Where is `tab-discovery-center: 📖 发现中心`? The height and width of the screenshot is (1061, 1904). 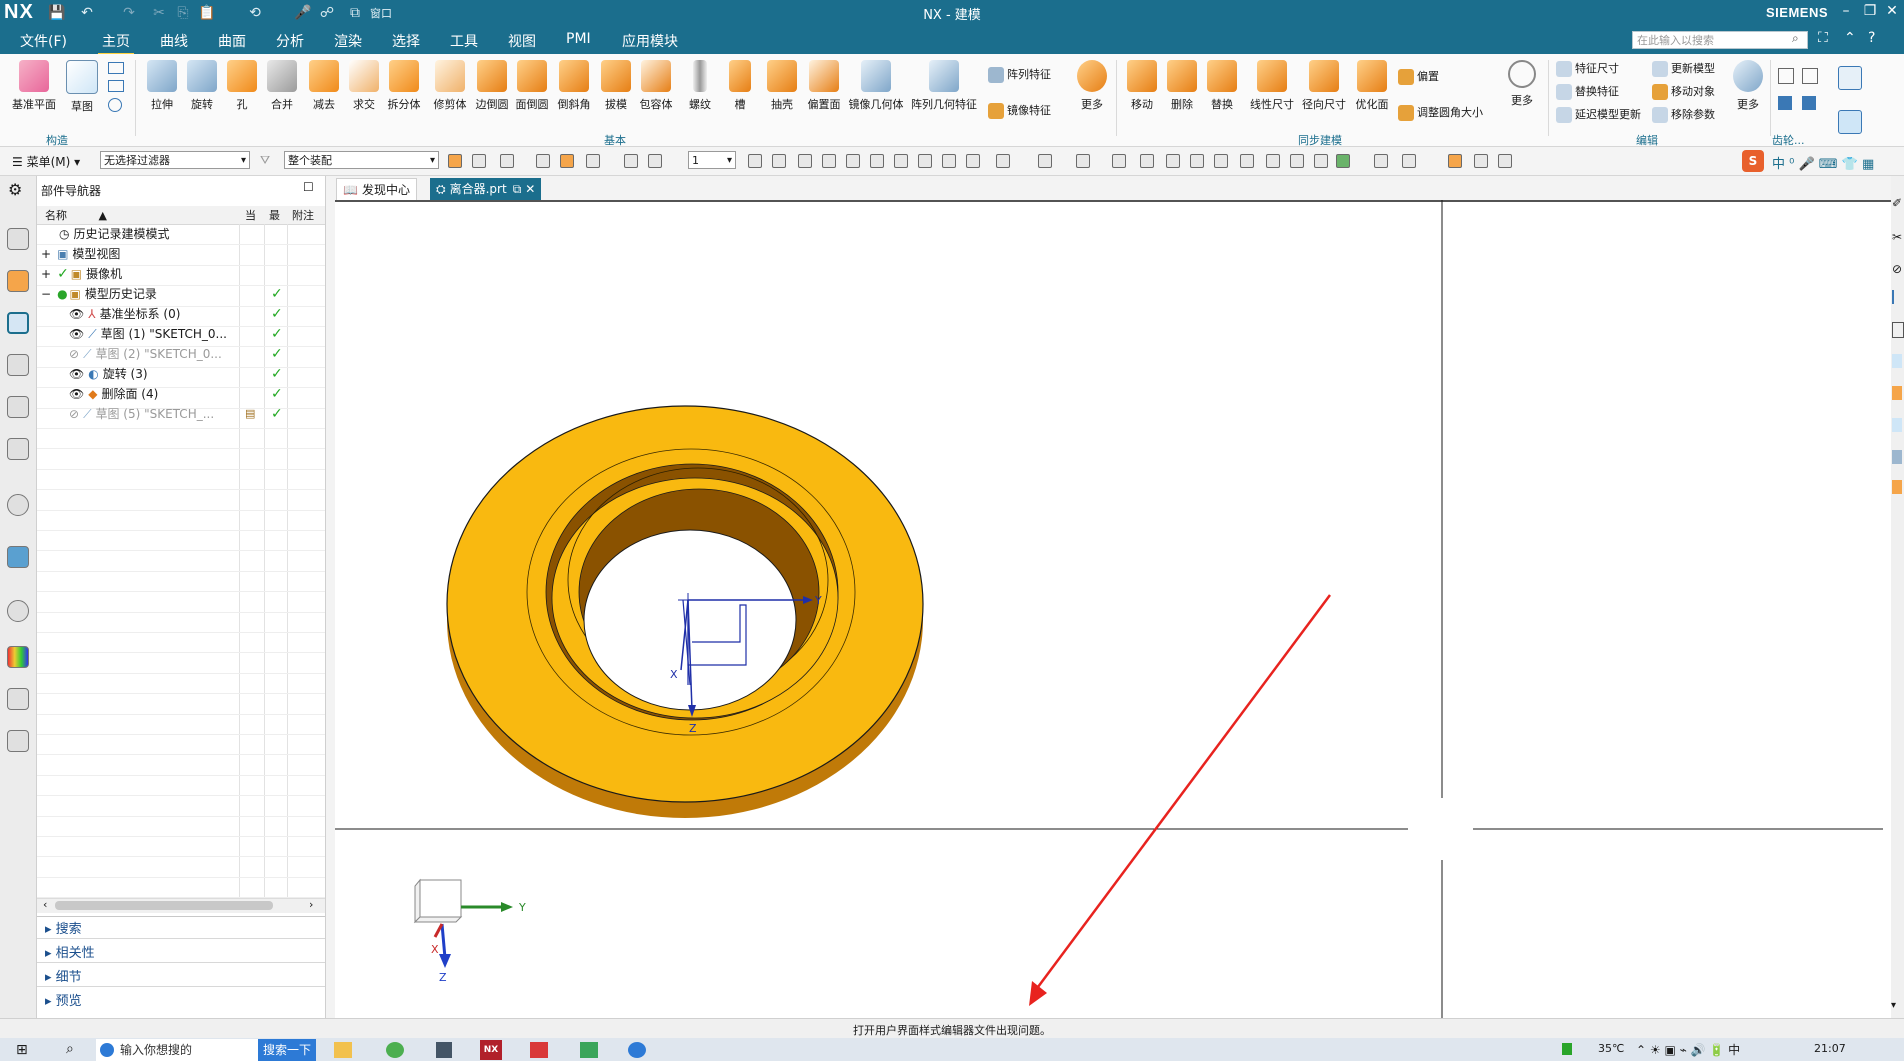 tab-discovery-center: 📖 发现中心 is located at coordinates (376, 189).